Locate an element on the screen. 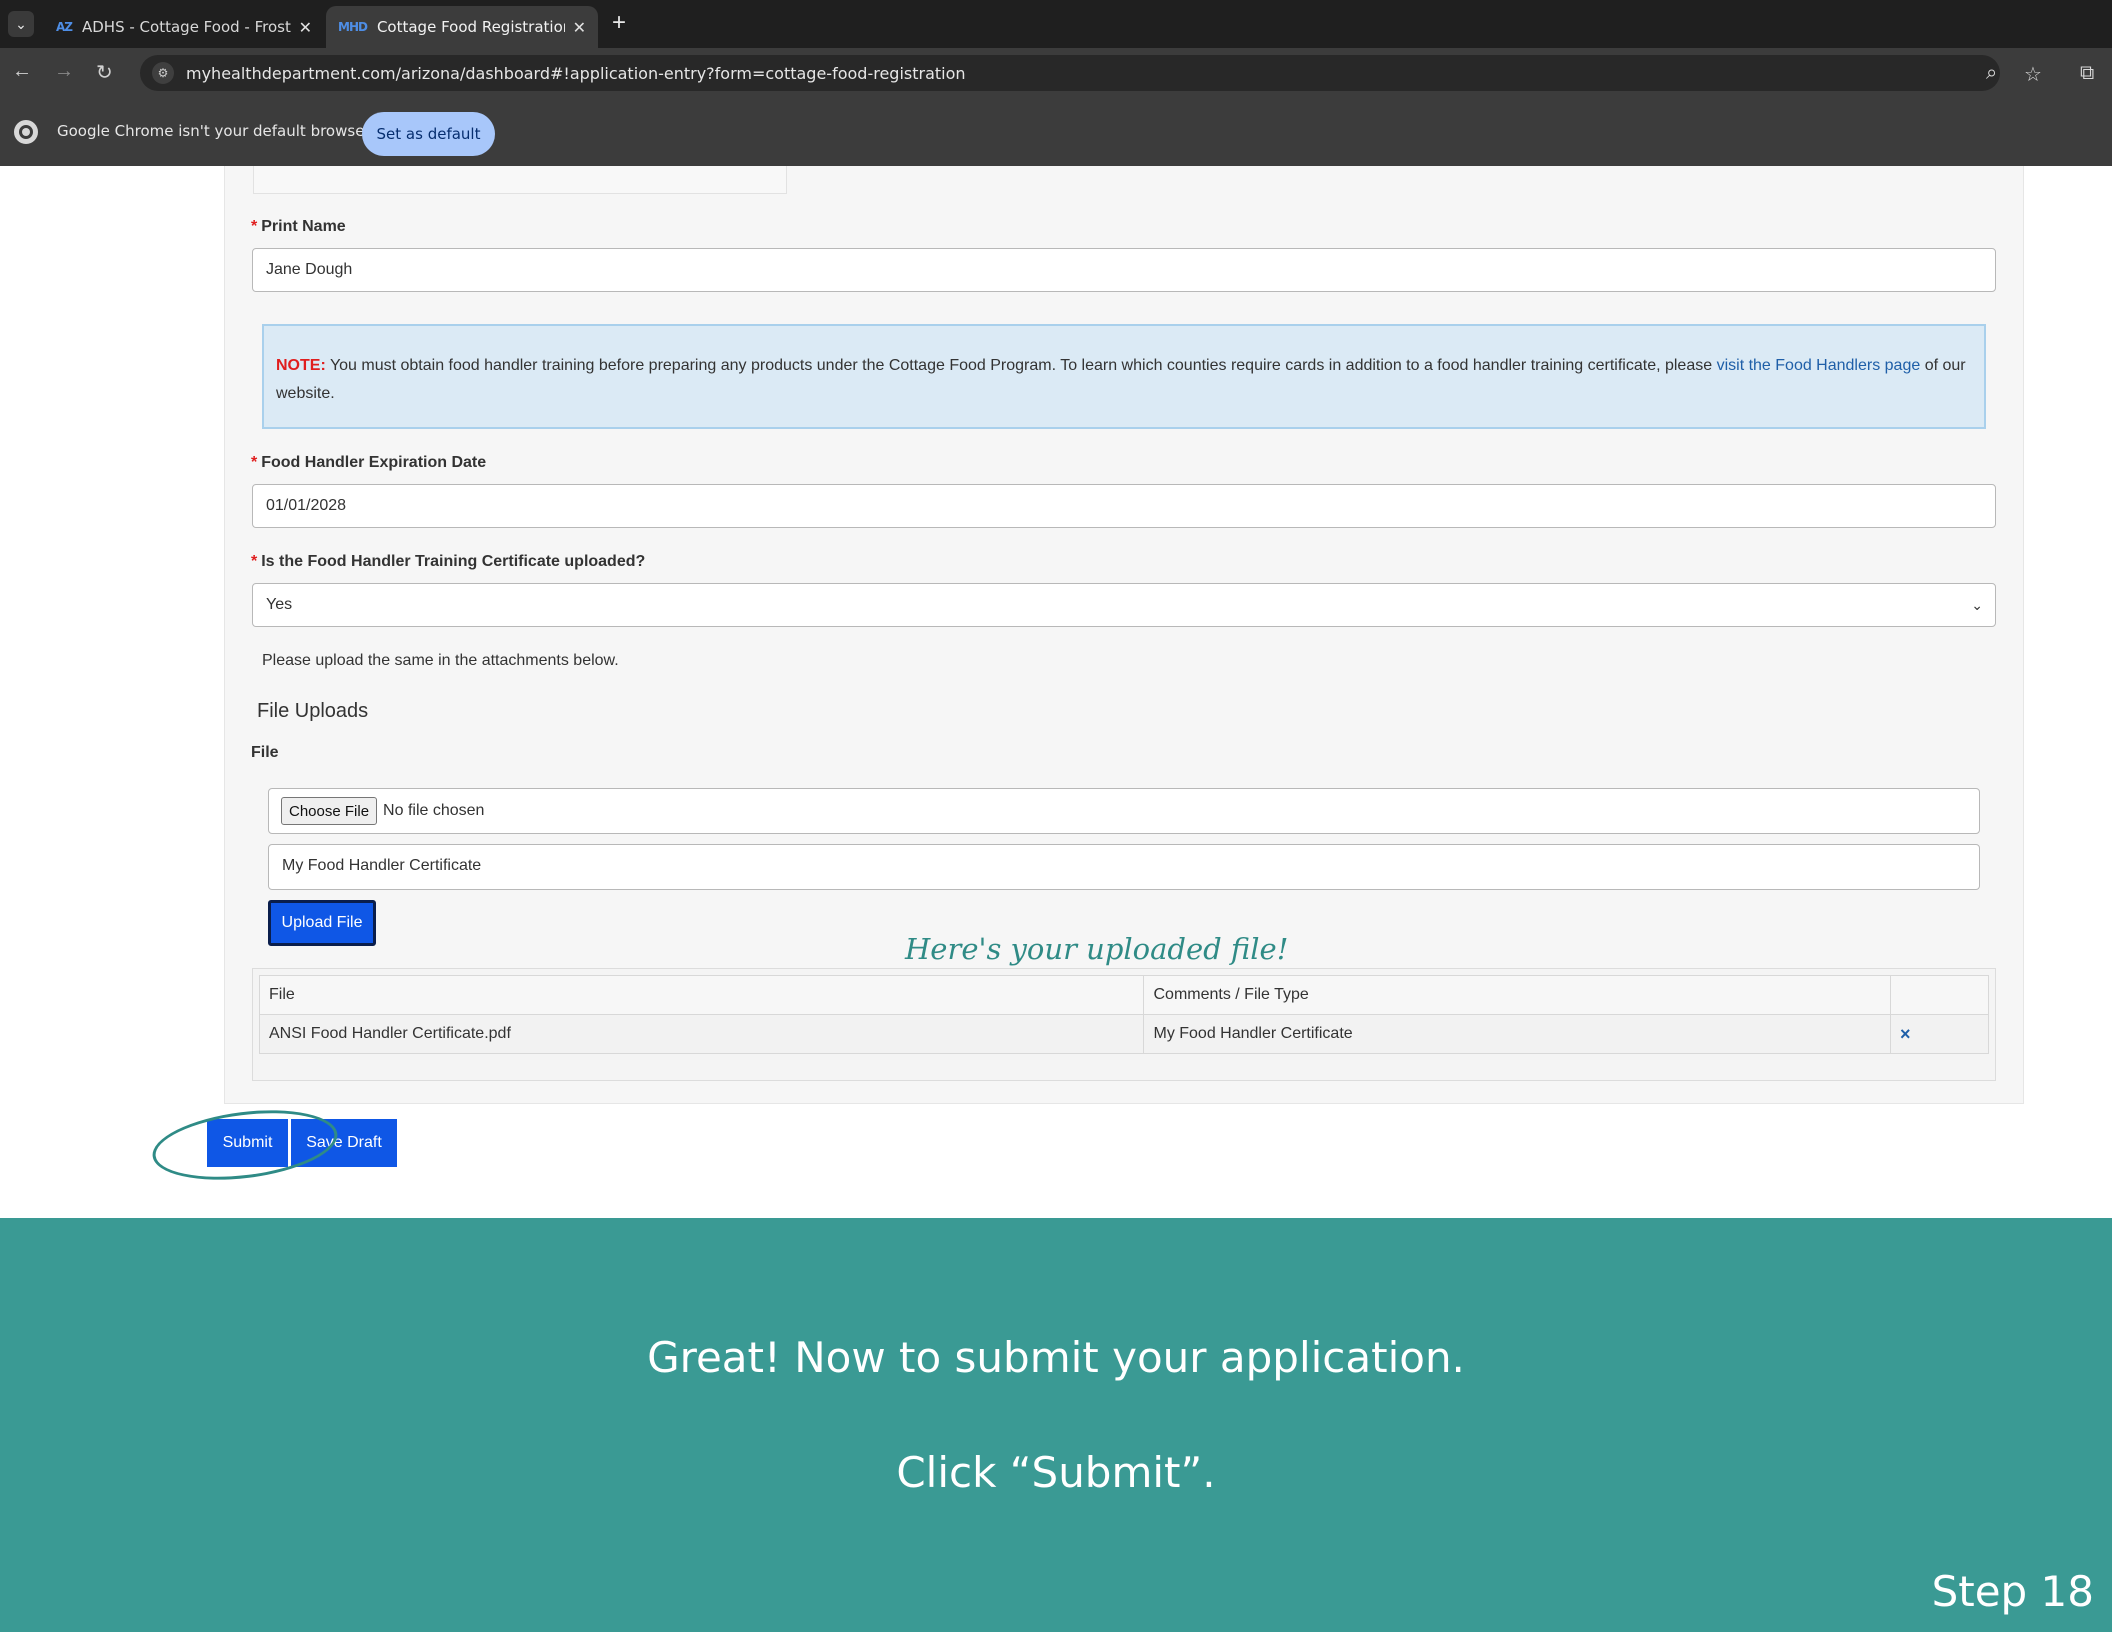 The height and width of the screenshot is (1632, 2112). file-uploads-heading: File Uploads is located at coordinates (313, 711).